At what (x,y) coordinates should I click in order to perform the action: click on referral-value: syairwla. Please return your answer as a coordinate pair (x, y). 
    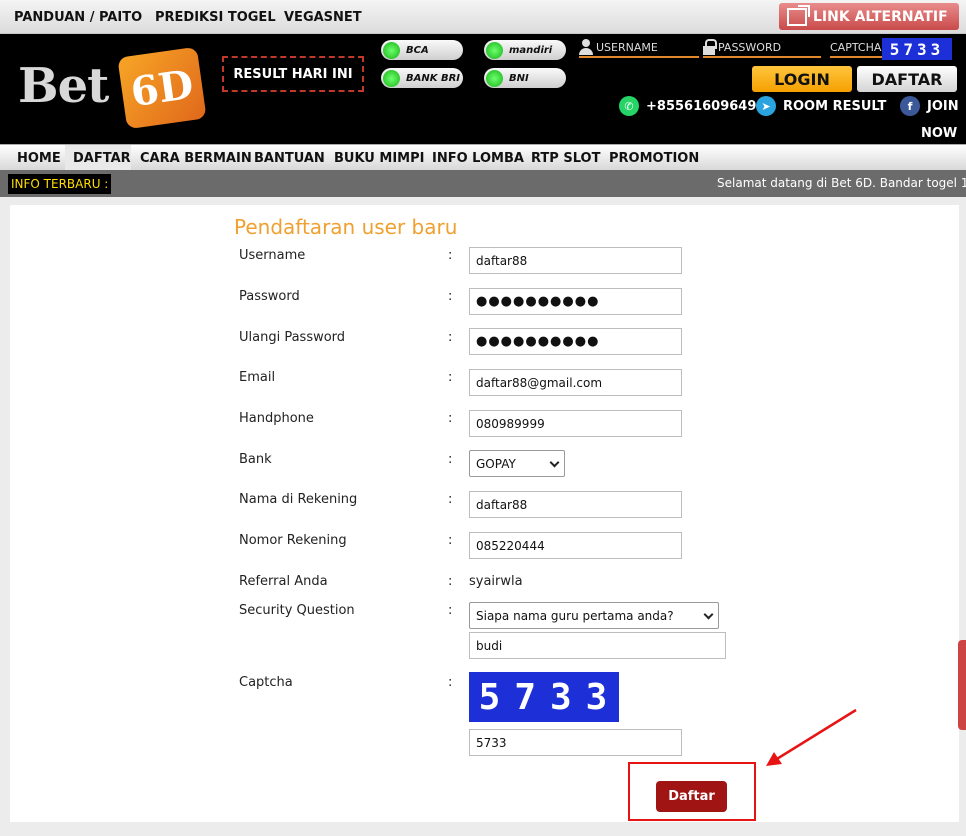
    Looking at the image, I should click on (496, 581).